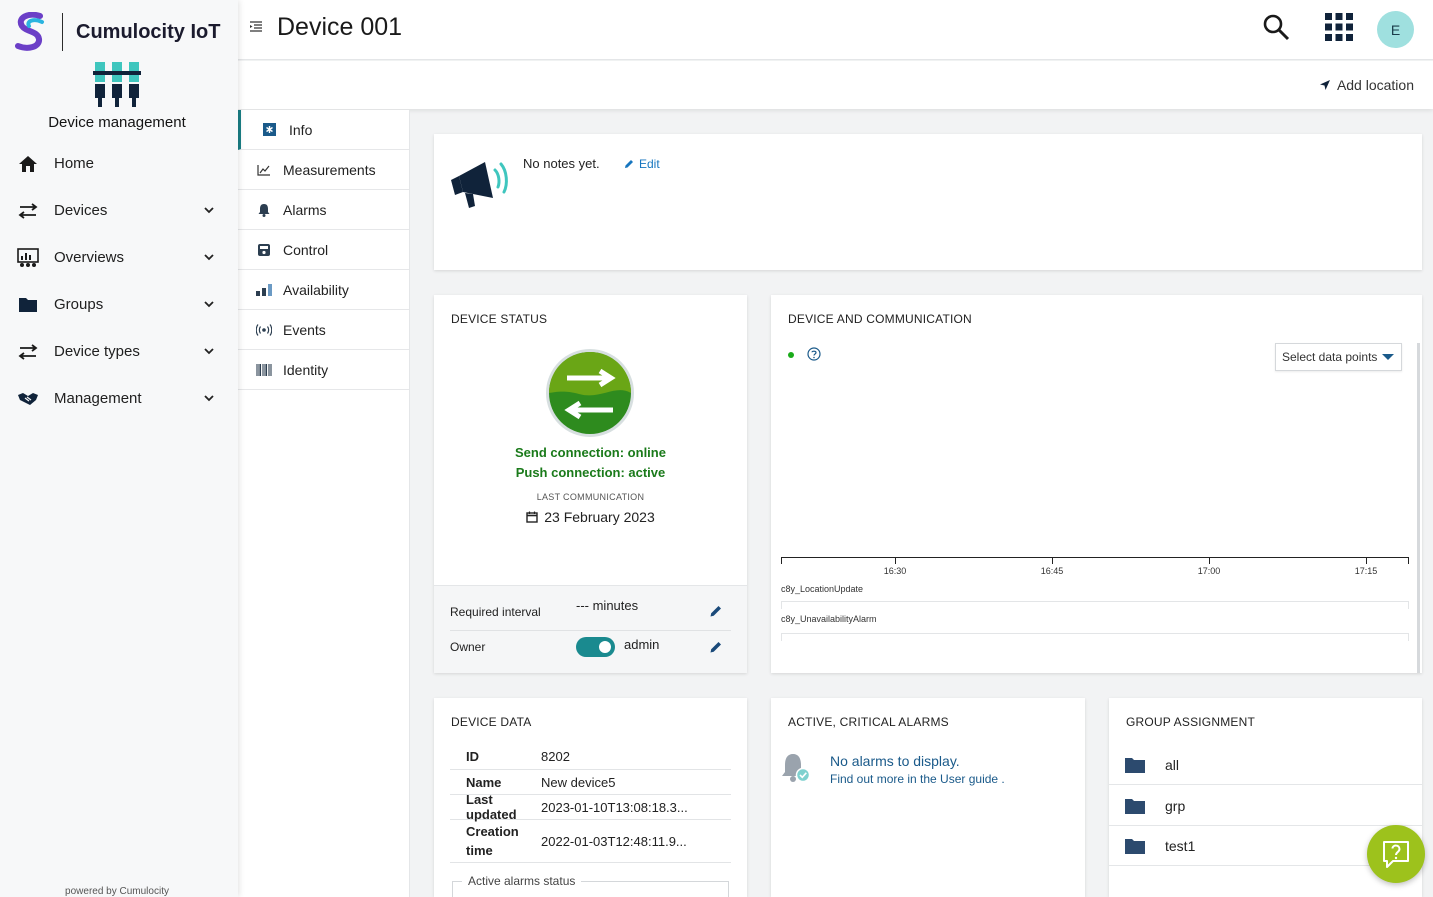 Image resolution: width=1433 pixels, height=897 pixels. What do you see at coordinates (468, 647) in the screenshot?
I see `owner-label: Owner` at bounding box center [468, 647].